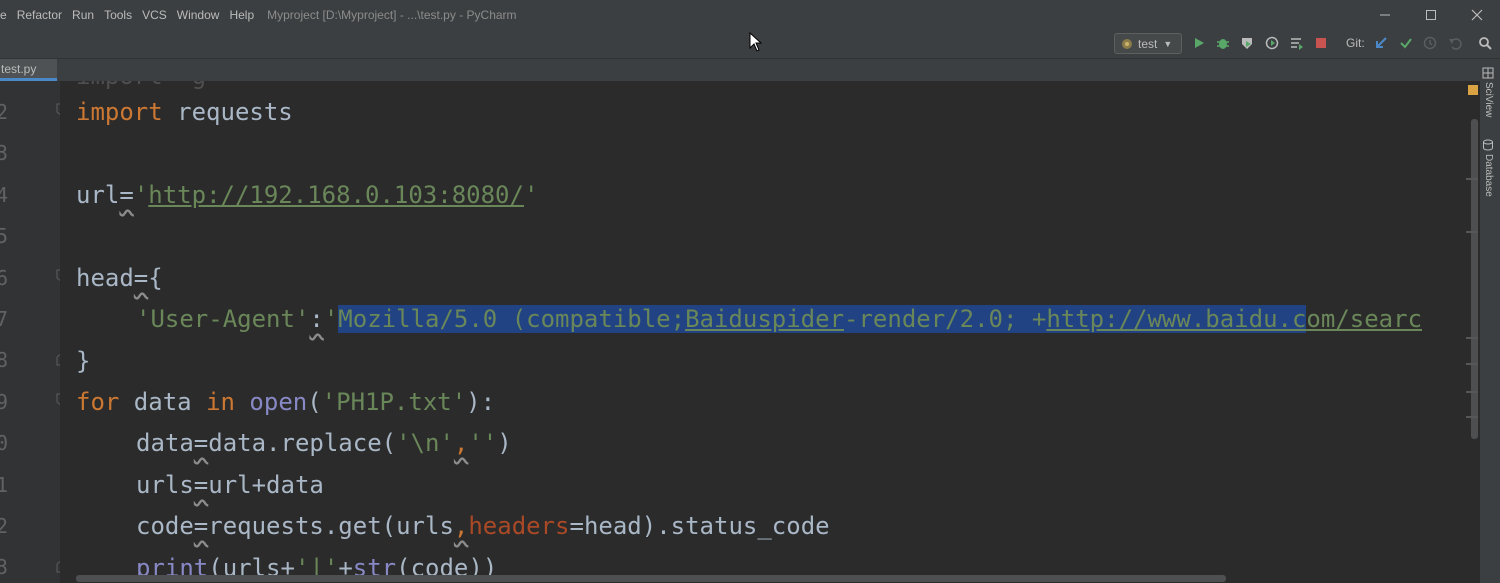 The height and width of the screenshot is (583, 1500). Describe the element at coordinates (483, 443) in the screenshot. I see `string-token: ''` at that location.